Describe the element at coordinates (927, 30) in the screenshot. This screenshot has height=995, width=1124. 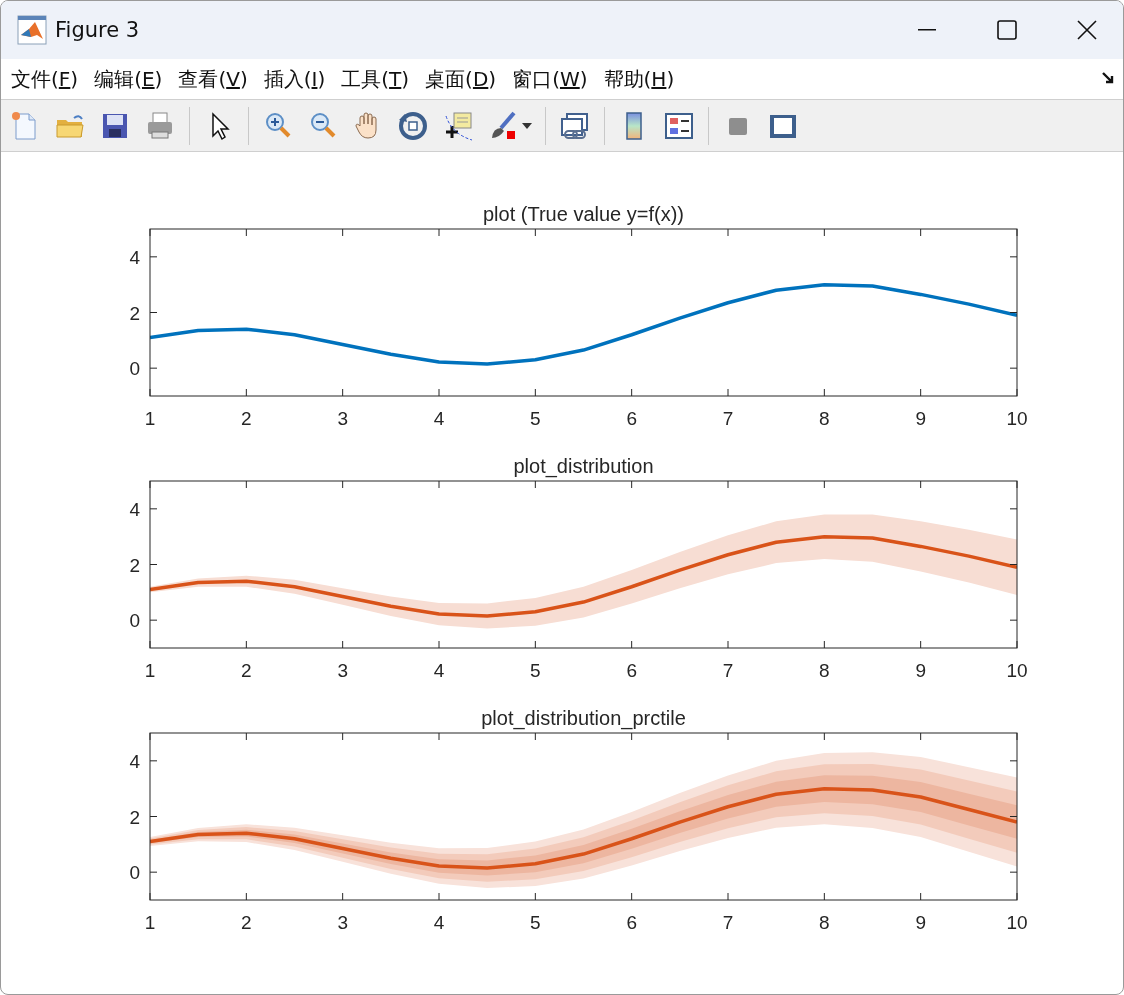
I see `minimize-icon` at that location.